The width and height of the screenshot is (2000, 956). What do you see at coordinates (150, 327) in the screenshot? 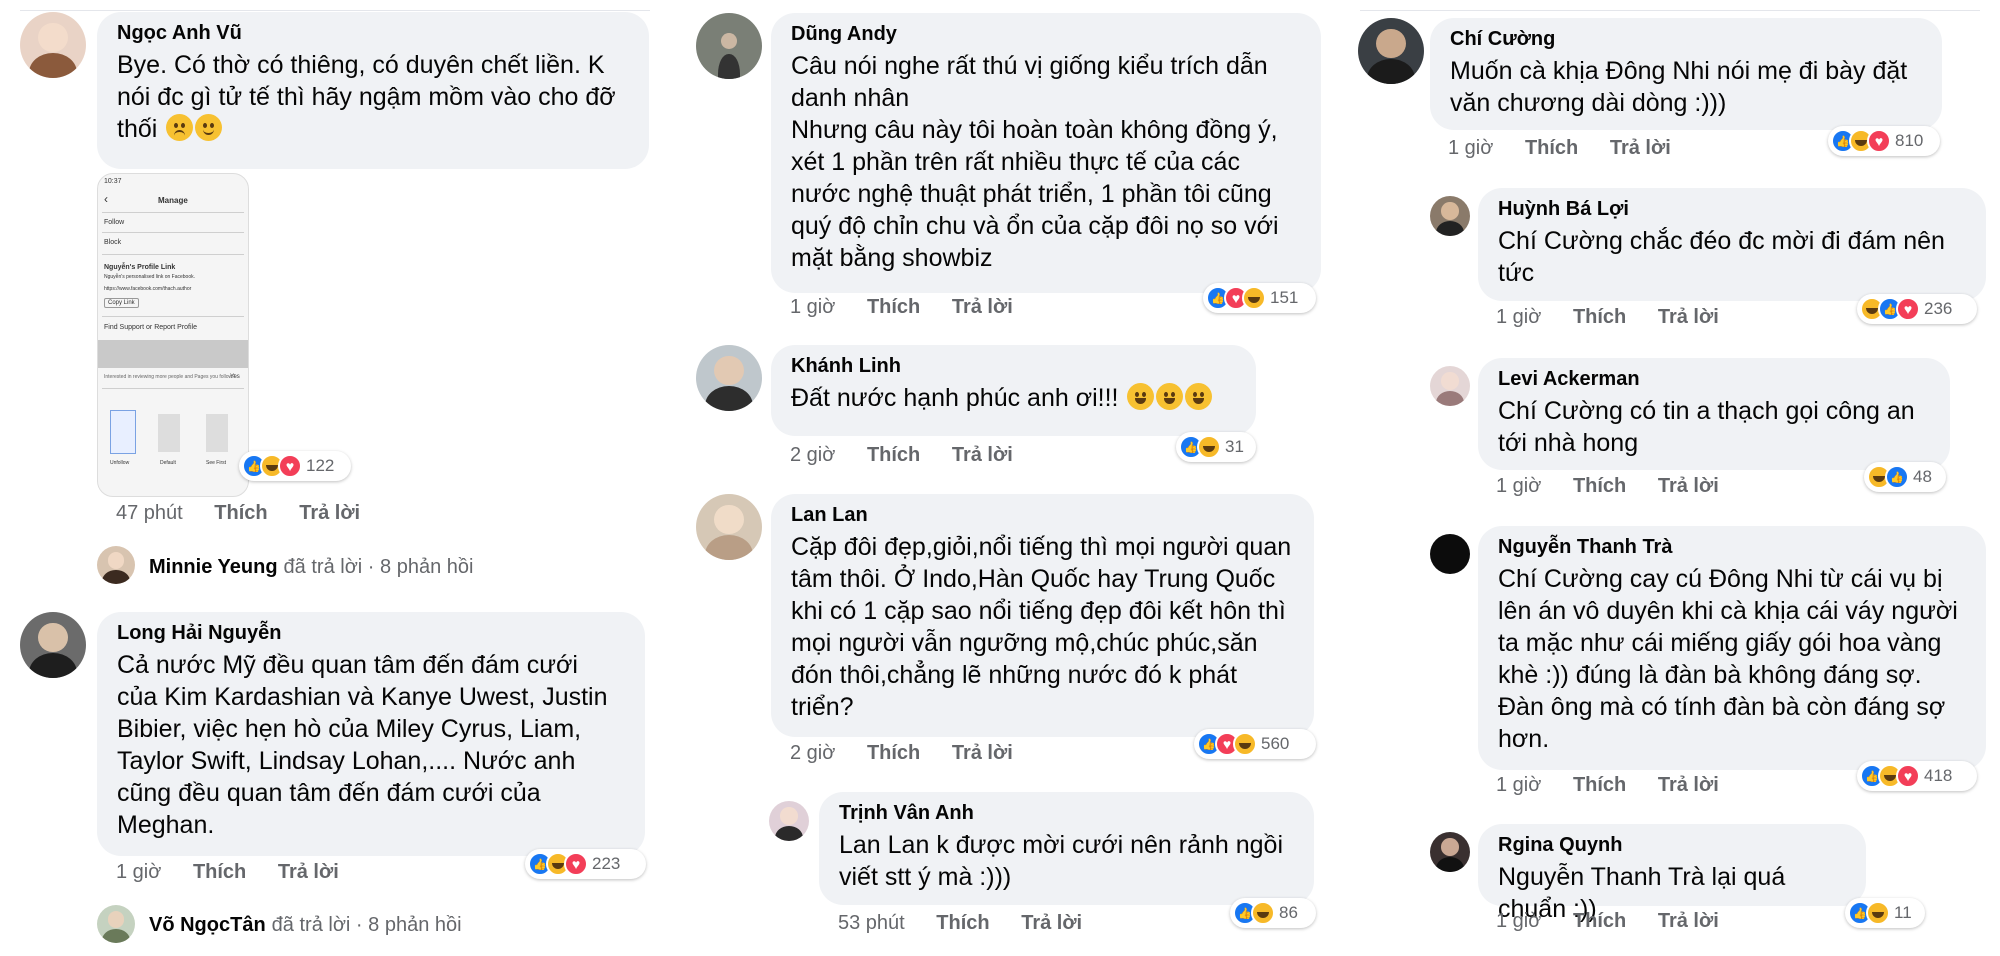
I see `menu-item-support: Find Support or Report Profile` at bounding box center [150, 327].